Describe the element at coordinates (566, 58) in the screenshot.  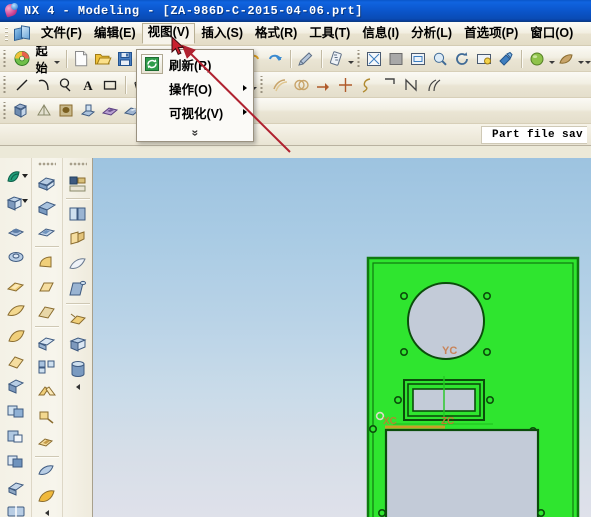
I see `shade-style-icon` at that location.